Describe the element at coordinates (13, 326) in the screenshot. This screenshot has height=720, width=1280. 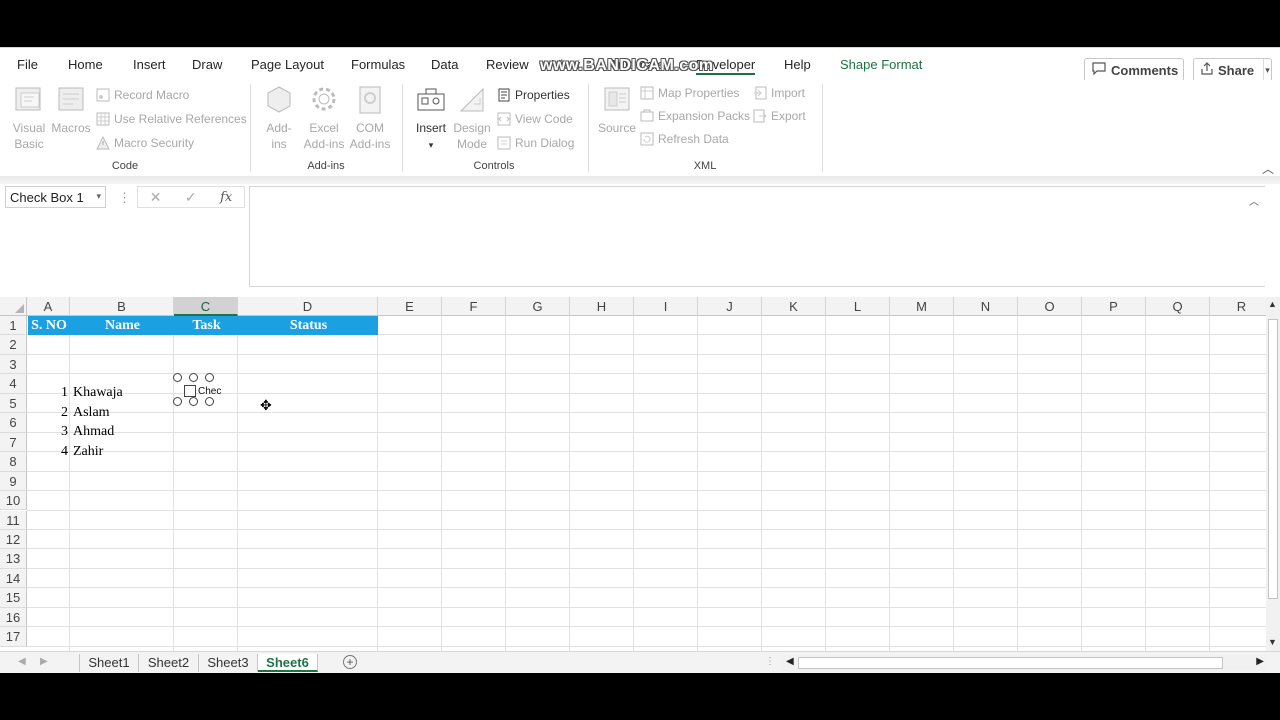
I see `row-header-1: 1` at that location.